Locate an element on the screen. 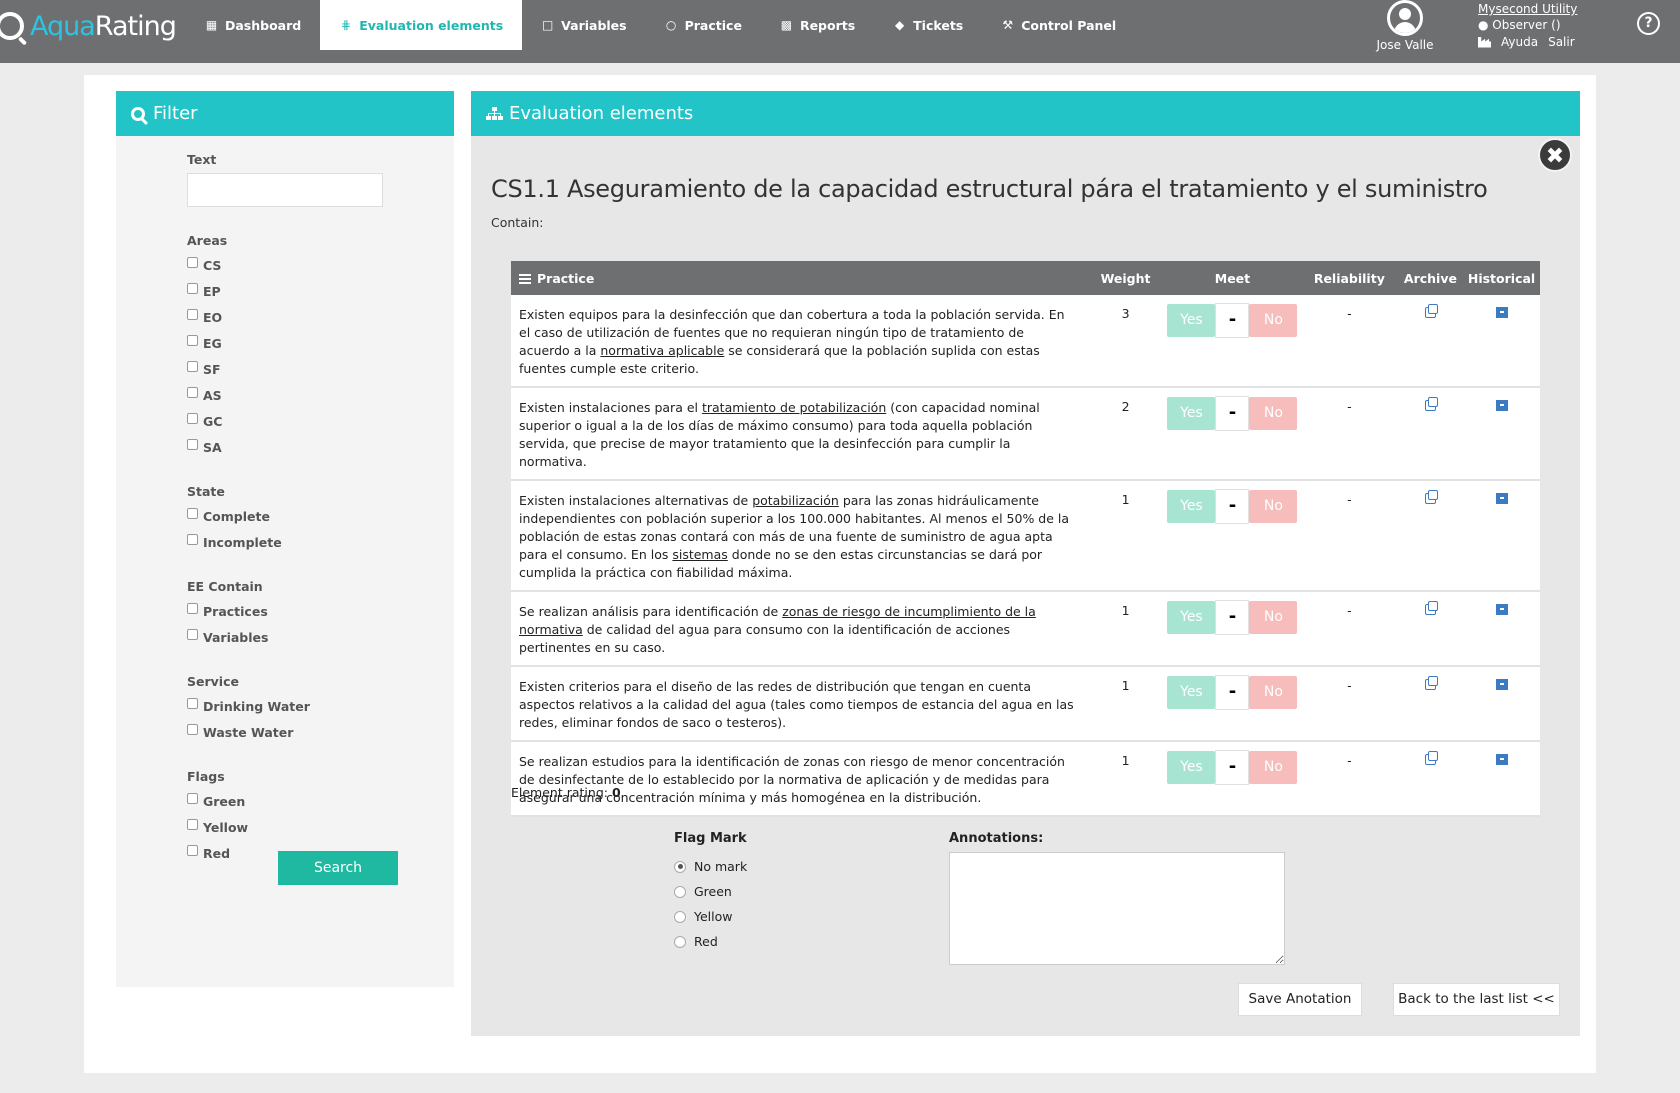  flag-green-radio: Green is located at coordinates (710, 891).